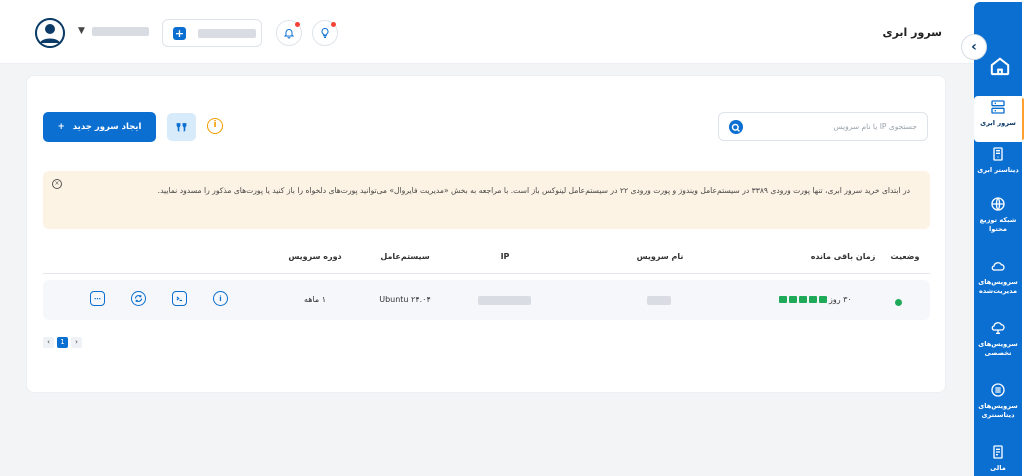 The height and width of the screenshot is (476, 1024). I want to click on chevron-left-icon: ‹, so click(974, 47).